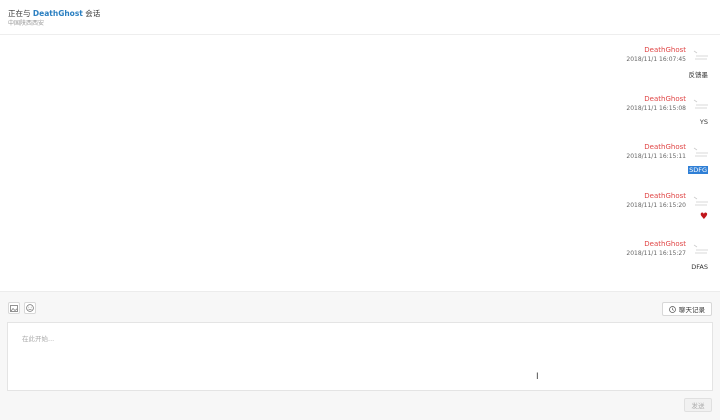 The image size is (720, 420). What do you see at coordinates (656, 59) in the screenshot?
I see `message-time: 2018/11/1 16:07:45` at bounding box center [656, 59].